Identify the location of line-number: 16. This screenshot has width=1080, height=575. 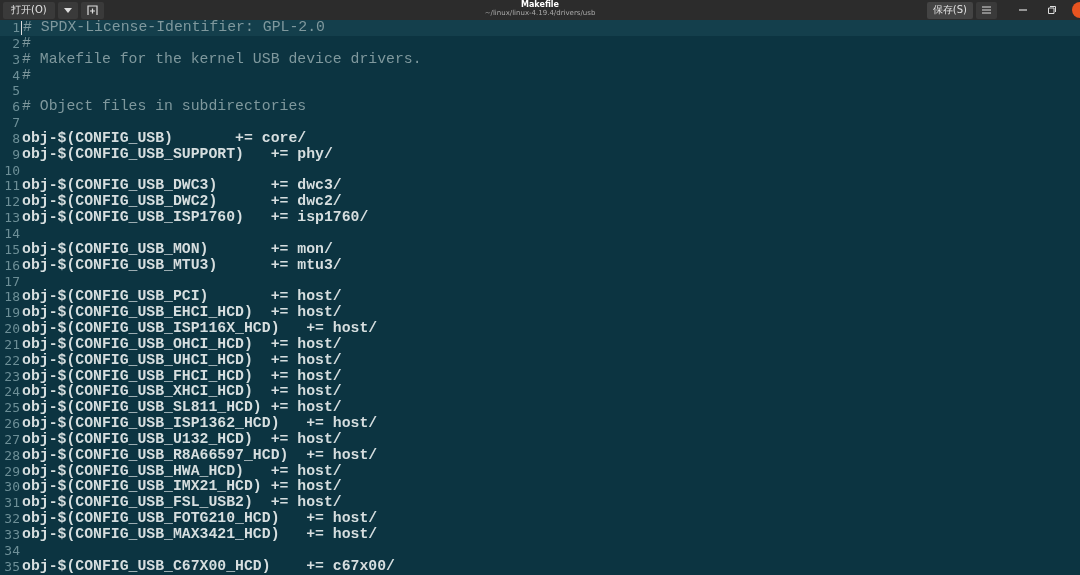
(11, 265).